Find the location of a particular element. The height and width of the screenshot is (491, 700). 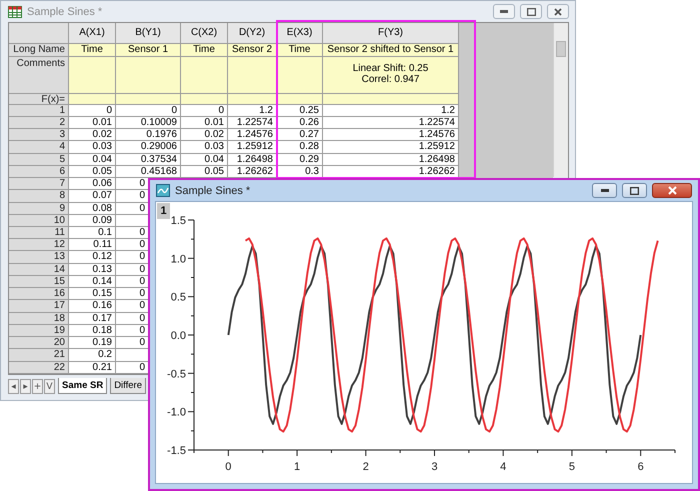

sheet-tab: Same SR is located at coordinates (83, 386).